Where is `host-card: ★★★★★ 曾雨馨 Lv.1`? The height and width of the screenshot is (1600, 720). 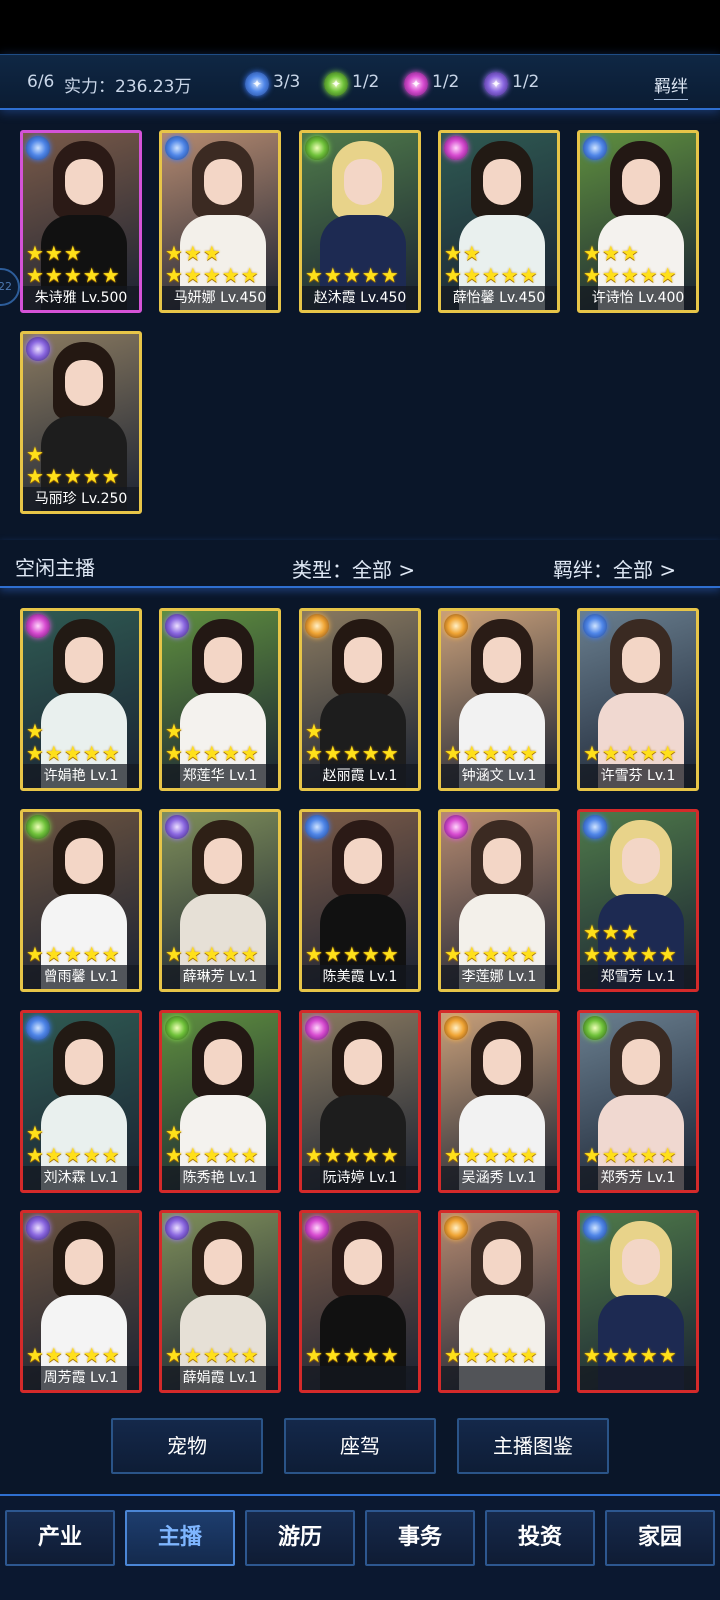
host-card: ★★★★★ 曾雨馨 Lv.1 is located at coordinates (81, 900).